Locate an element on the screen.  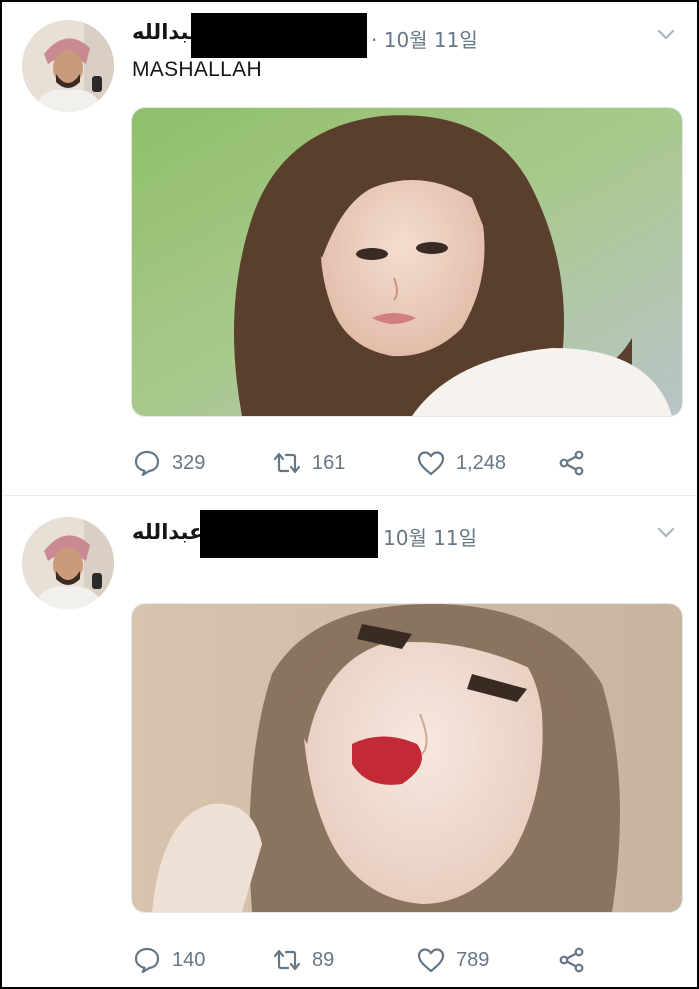
like-button: 1,248 is located at coordinates (461, 463).